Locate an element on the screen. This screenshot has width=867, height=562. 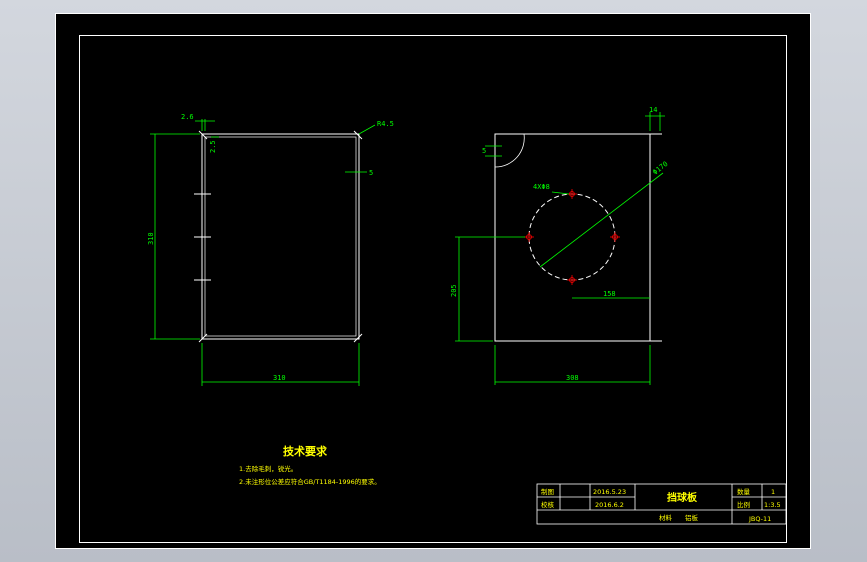
left-view-inner-outline is located at coordinates (280, 236).